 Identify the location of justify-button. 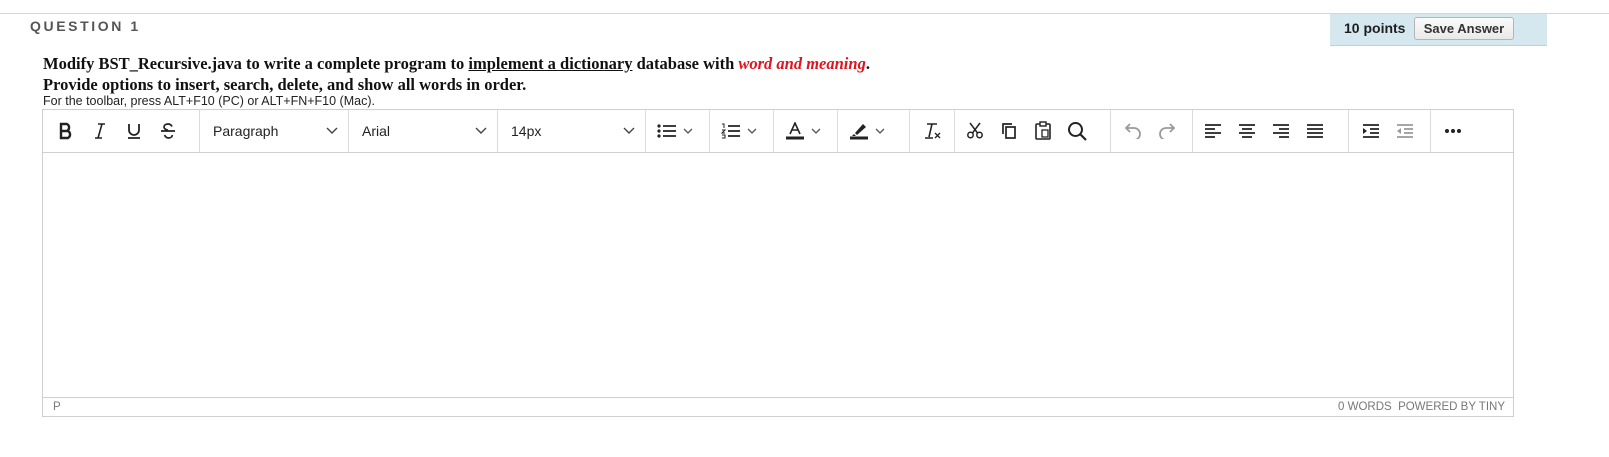
(1315, 131).